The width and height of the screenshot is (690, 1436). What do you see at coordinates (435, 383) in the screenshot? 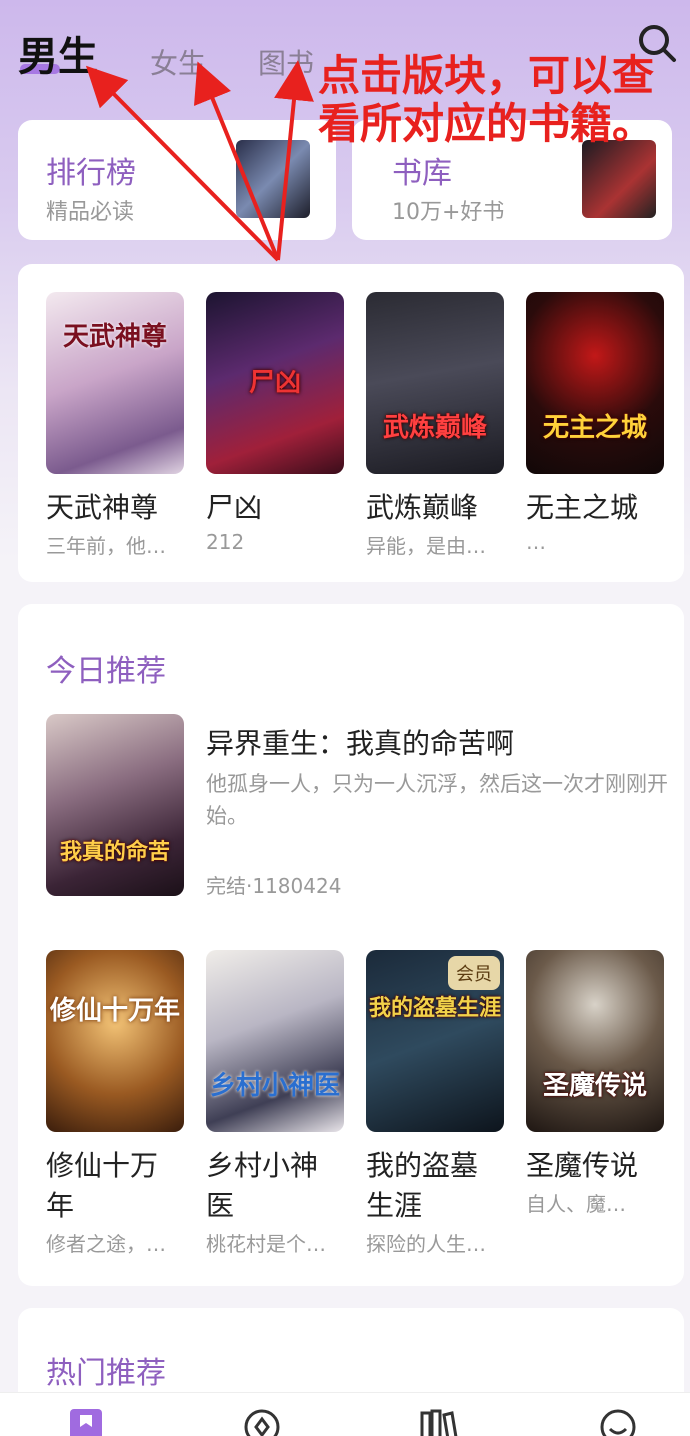
I see `book-cover: 武炼巅峰` at bounding box center [435, 383].